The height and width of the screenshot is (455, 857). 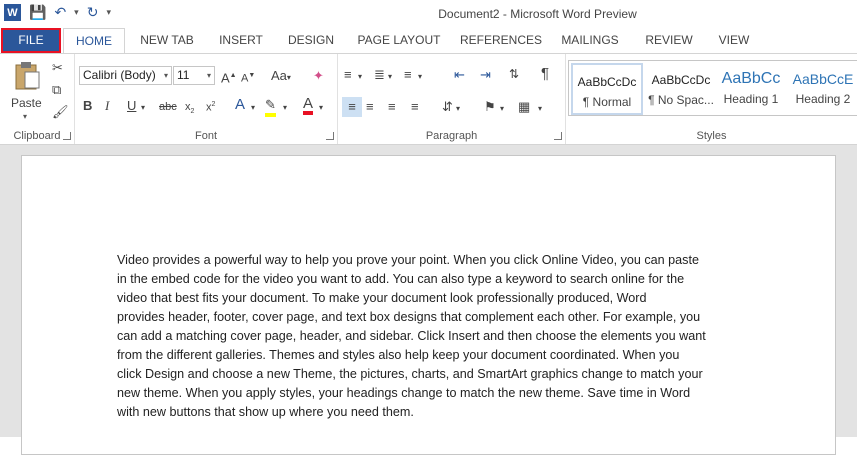 What do you see at coordinates (25, 116) in the screenshot?
I see `paste-dropdown-icon: ▾` at bounding box center [25, 116].